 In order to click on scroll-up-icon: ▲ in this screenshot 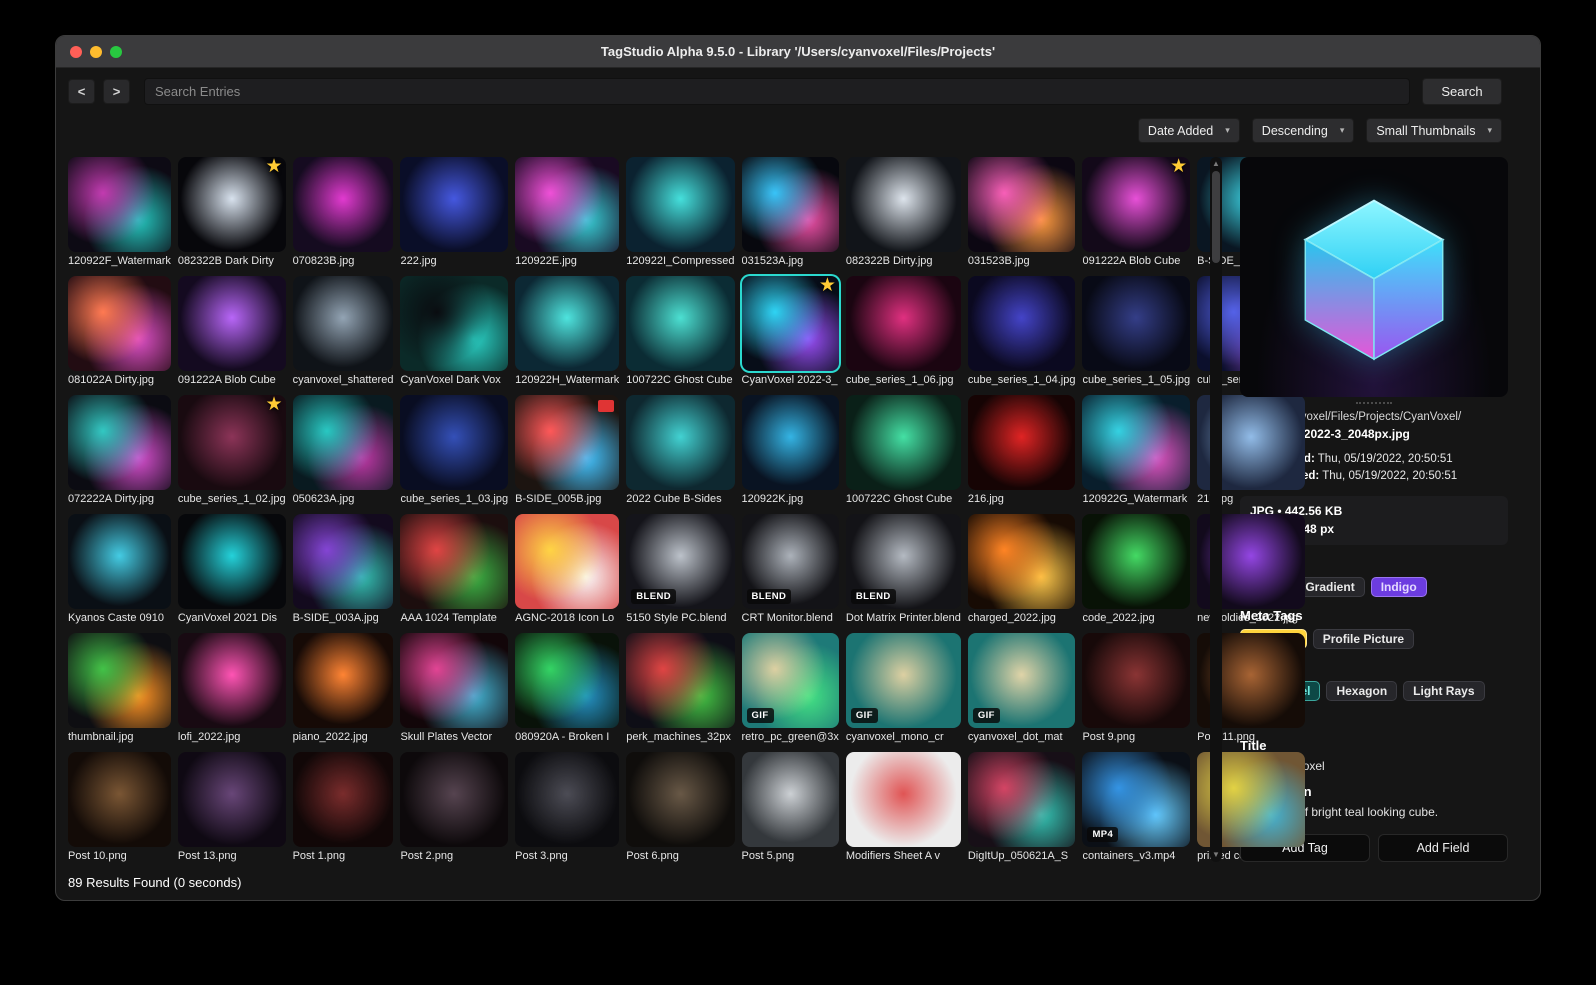, I will do `click(1216, 164)`.